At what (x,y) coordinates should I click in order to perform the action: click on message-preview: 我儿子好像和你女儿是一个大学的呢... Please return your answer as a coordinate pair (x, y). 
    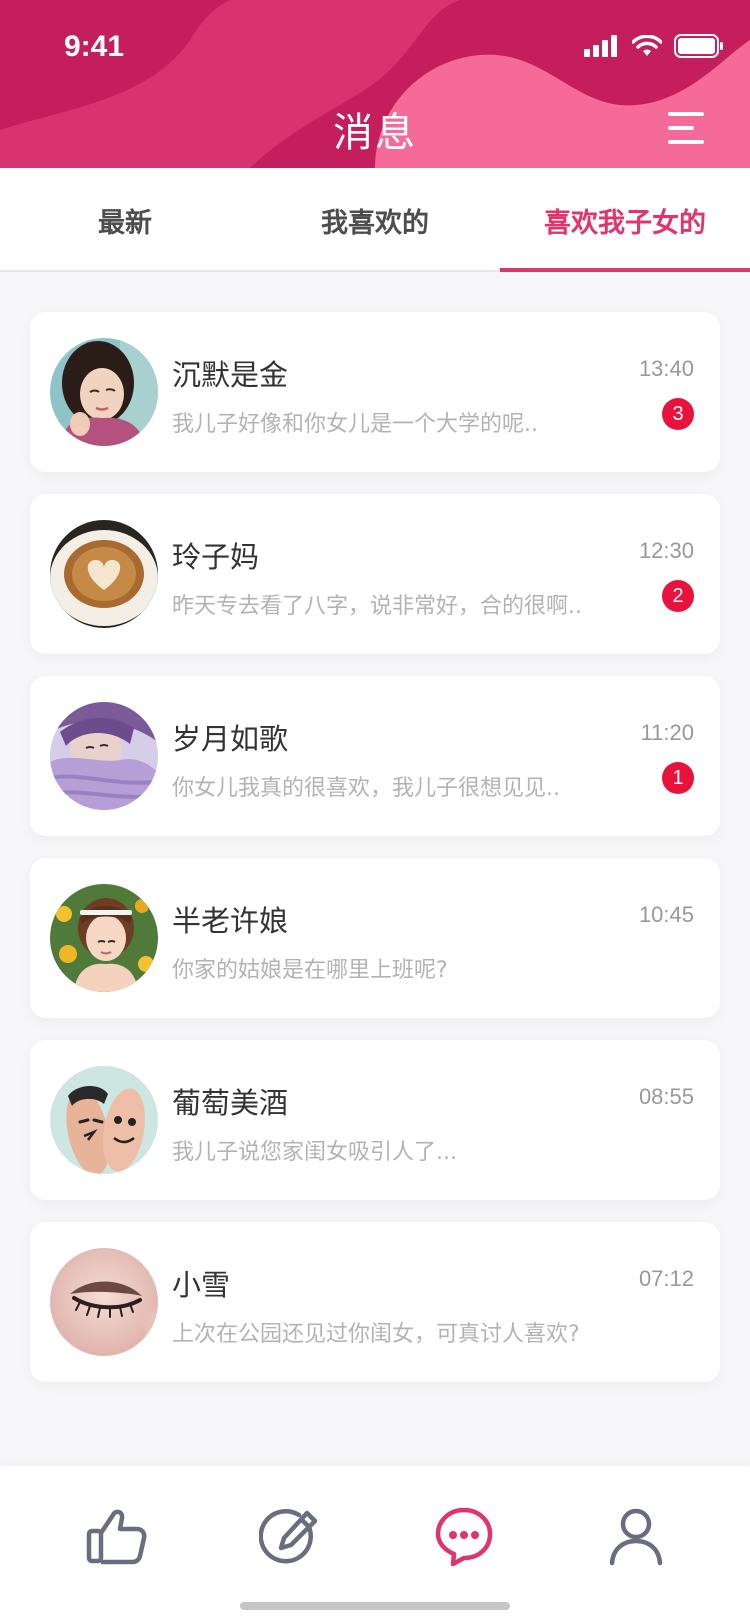
    Looking at the image, I should click on (355, 424).